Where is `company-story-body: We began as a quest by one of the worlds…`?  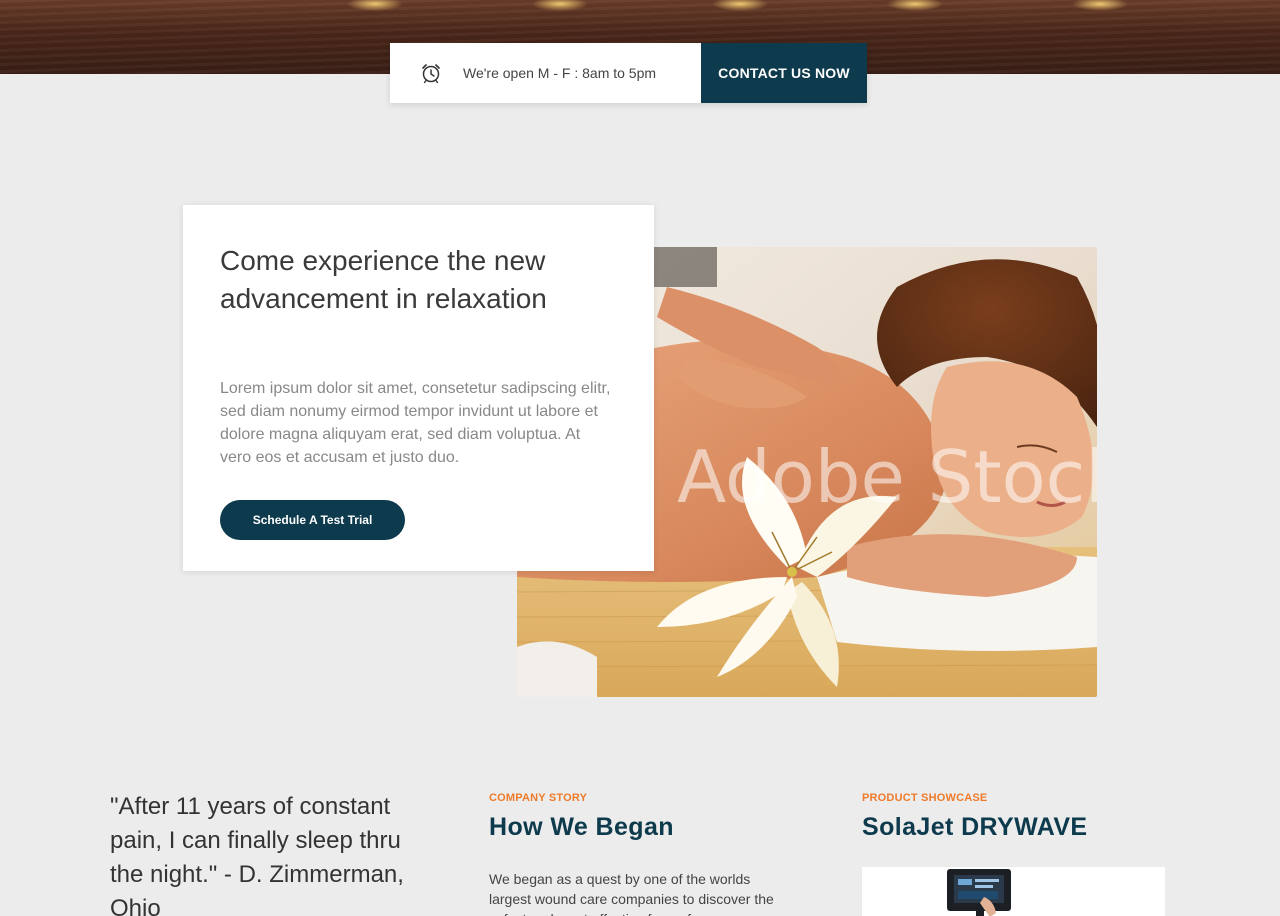 company-story-body: We began as a quest by one of the worlds… is located at coordinates (631, 893).